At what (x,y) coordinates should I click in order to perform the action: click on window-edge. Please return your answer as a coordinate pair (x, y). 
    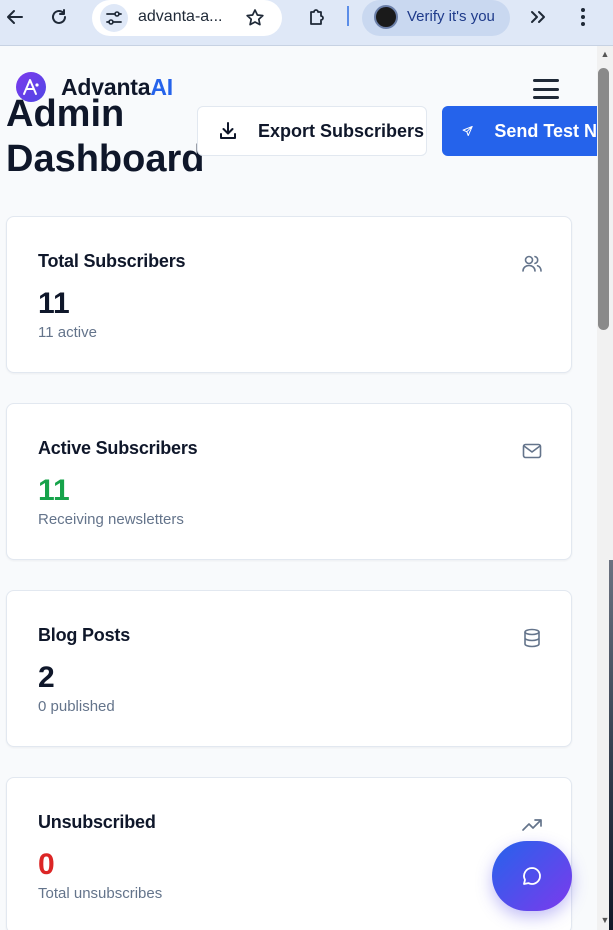
    Looking at the image, I should click on (611, 745).